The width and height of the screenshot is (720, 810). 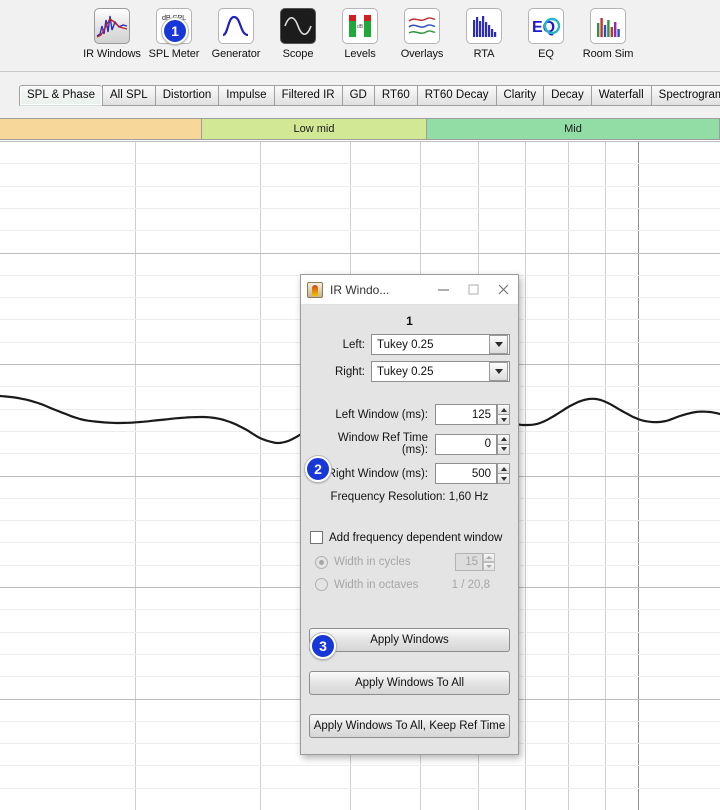 I want to click on scope-icon, so click(x=298, y=26).